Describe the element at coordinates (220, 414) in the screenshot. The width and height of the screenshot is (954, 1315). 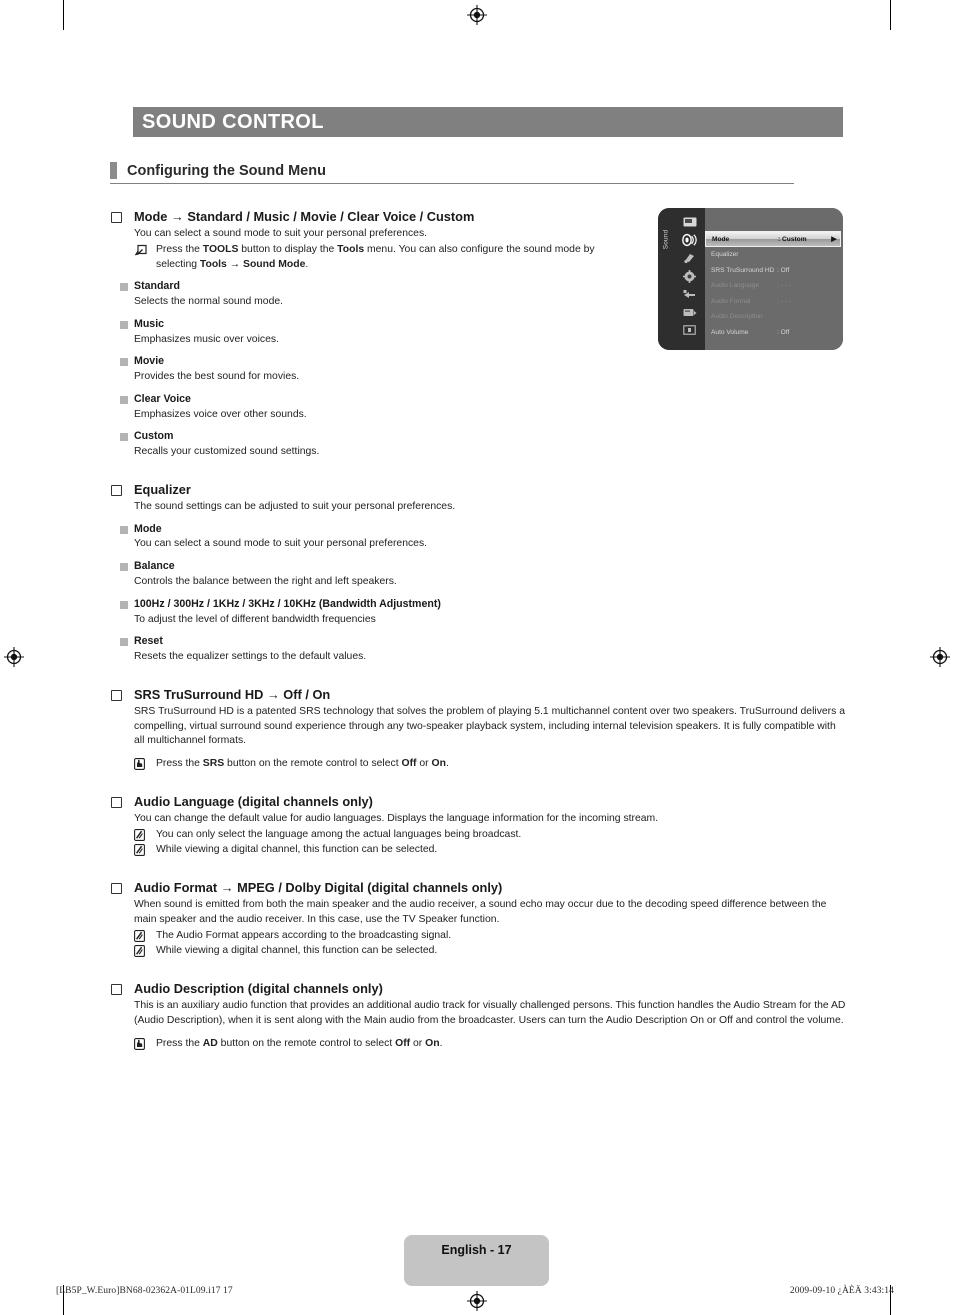
I see `sub-item-description: Emphasizes voice over other sounds.` at that location.